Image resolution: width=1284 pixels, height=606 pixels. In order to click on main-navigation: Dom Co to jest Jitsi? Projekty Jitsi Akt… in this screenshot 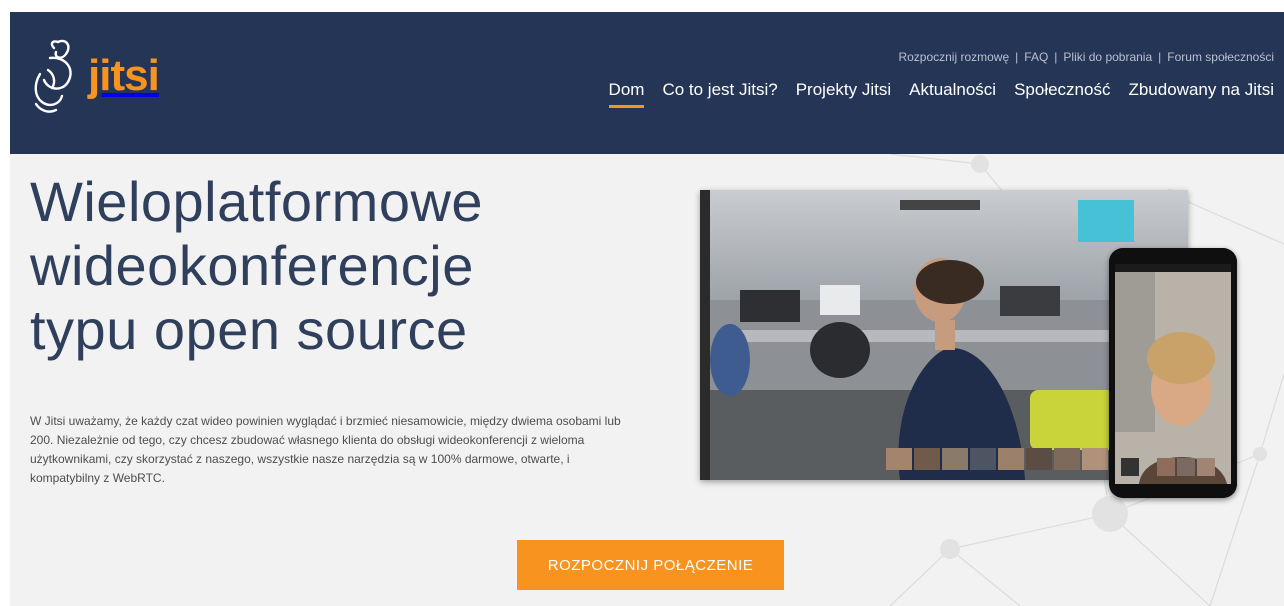, I will do `click(941, 94)`.